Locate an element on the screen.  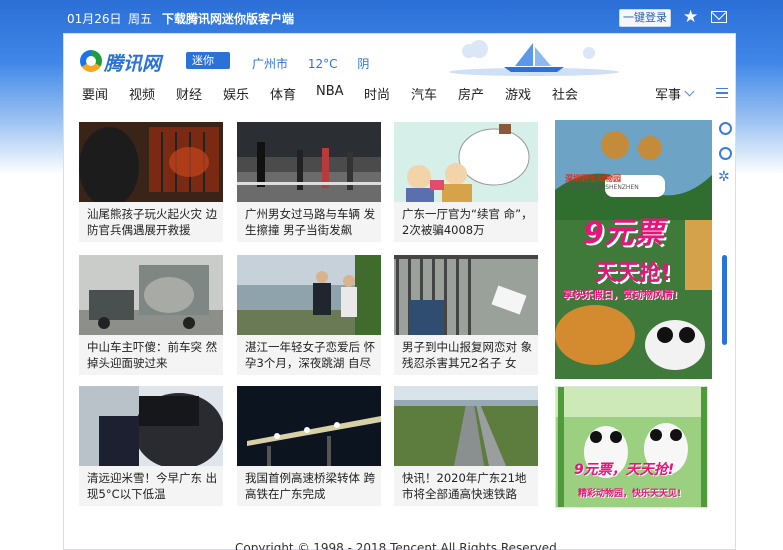
mail-icon is located at coordinates (719, 17).